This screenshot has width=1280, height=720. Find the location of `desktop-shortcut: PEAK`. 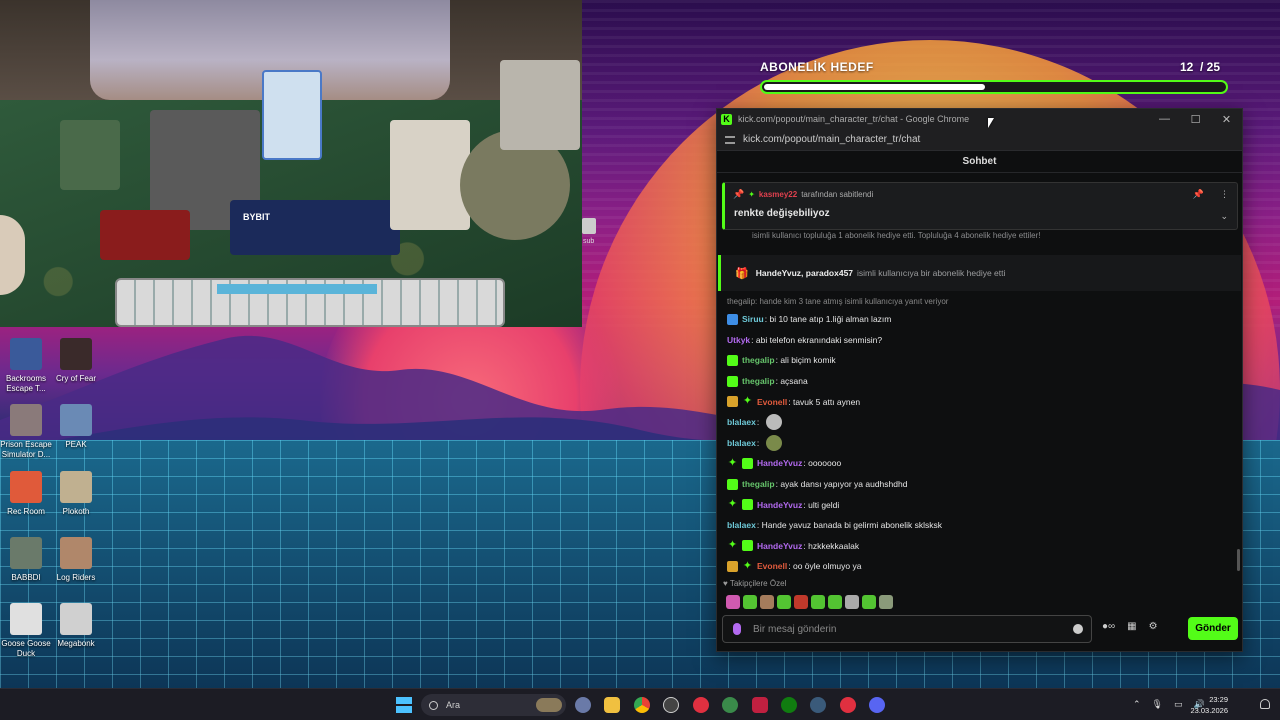

desktop-shortcut: PEAK is located at coordinates (76, 427).